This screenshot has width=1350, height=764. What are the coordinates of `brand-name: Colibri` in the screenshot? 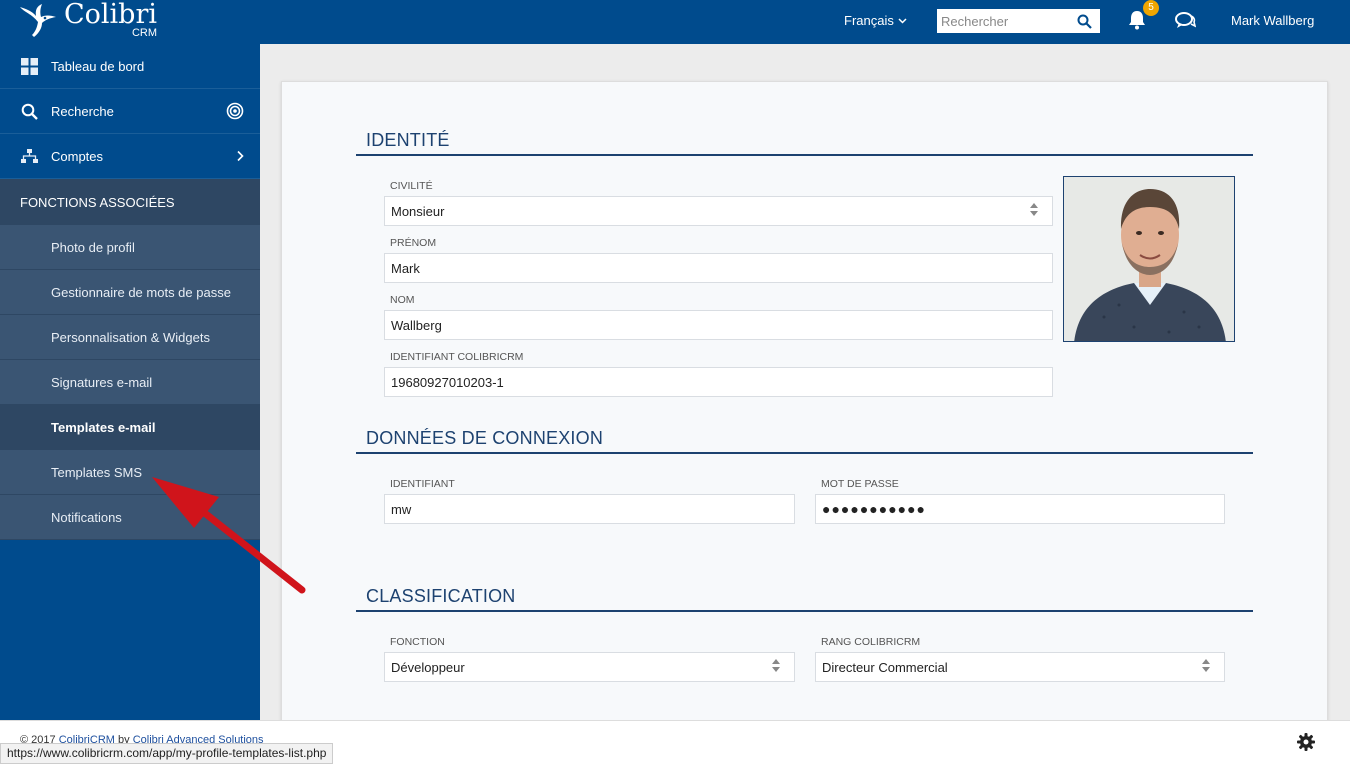 It's located at (111, 15).